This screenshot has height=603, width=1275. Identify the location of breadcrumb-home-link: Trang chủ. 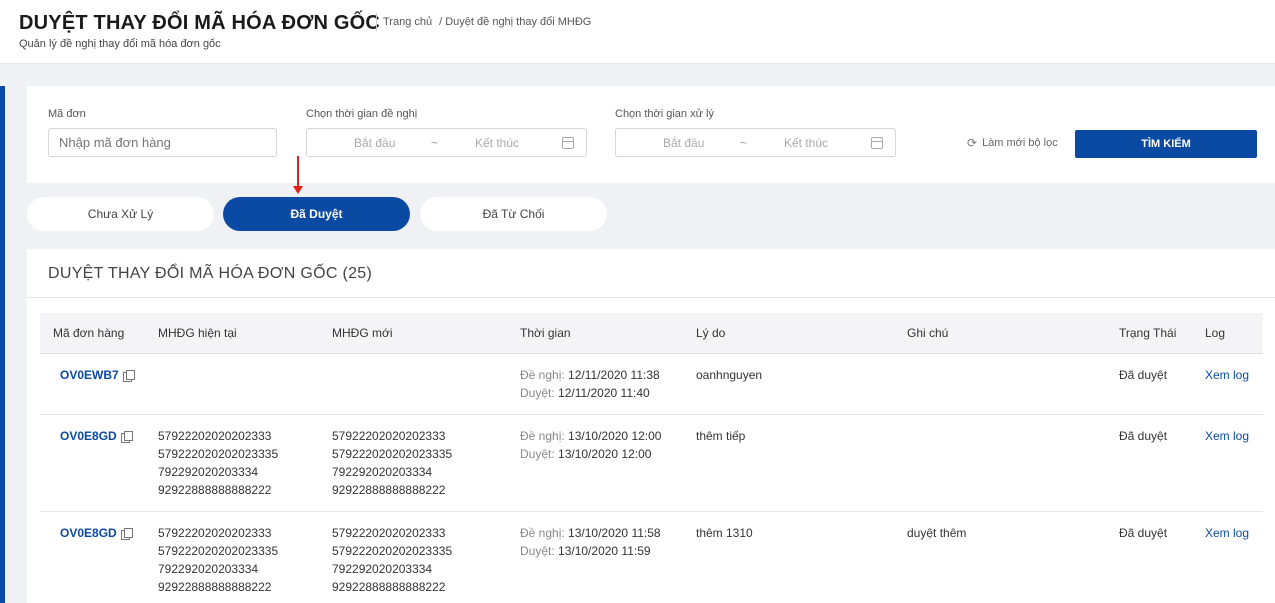
(407, 22).